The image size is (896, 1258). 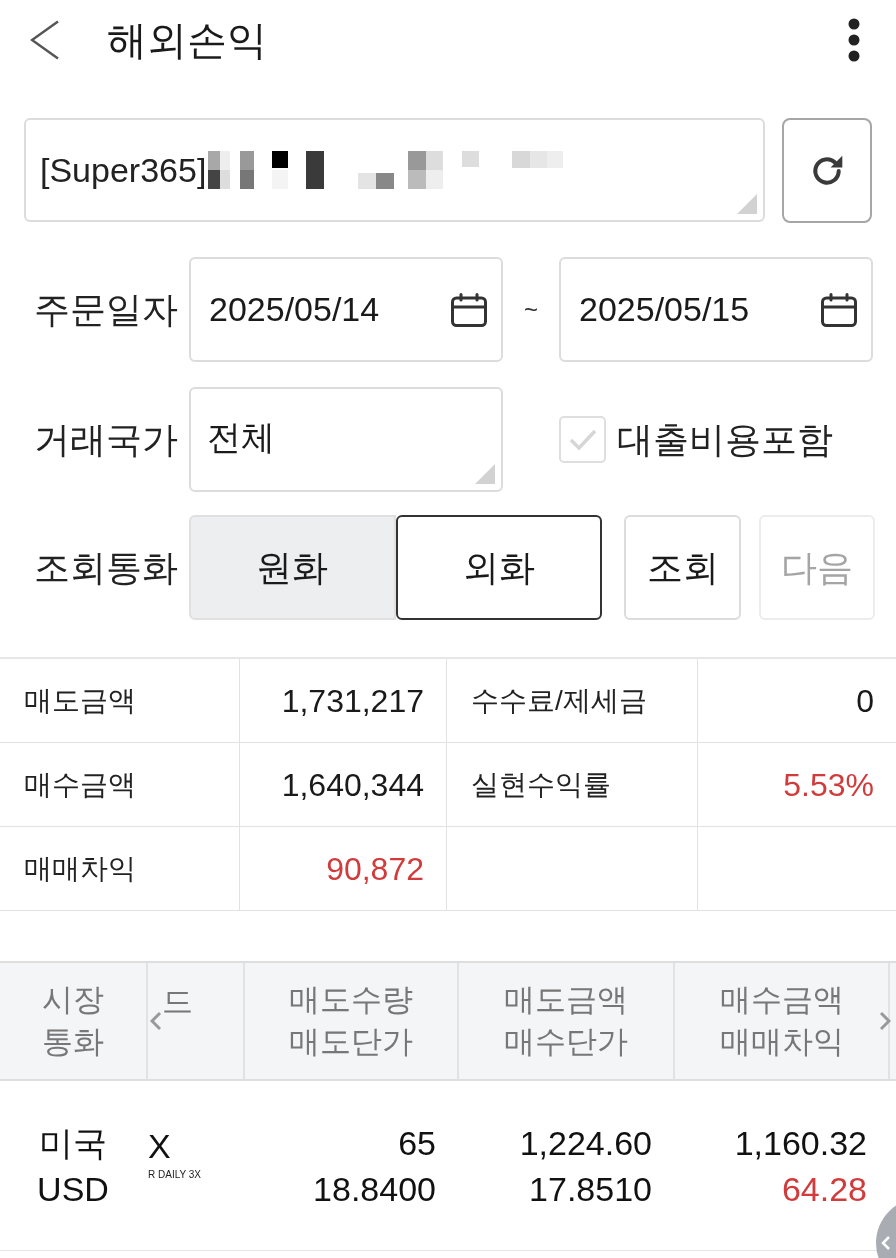 What do you see at coordinates (566, 1021) in the screenshot?
I see `column-header: 매도금액 매수단가` at bounding box center [566, 1021].